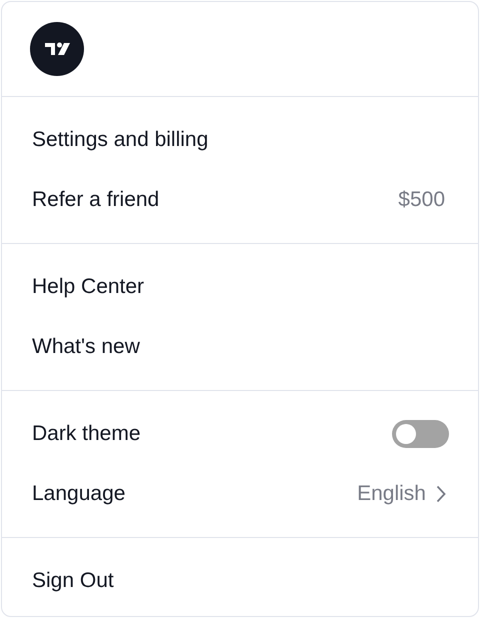 The width and height of the screenshot is (480, 618). Describe the element at coordinates (73, 581) in the screenshot. I see `menu-label: Sign Out` at that location.